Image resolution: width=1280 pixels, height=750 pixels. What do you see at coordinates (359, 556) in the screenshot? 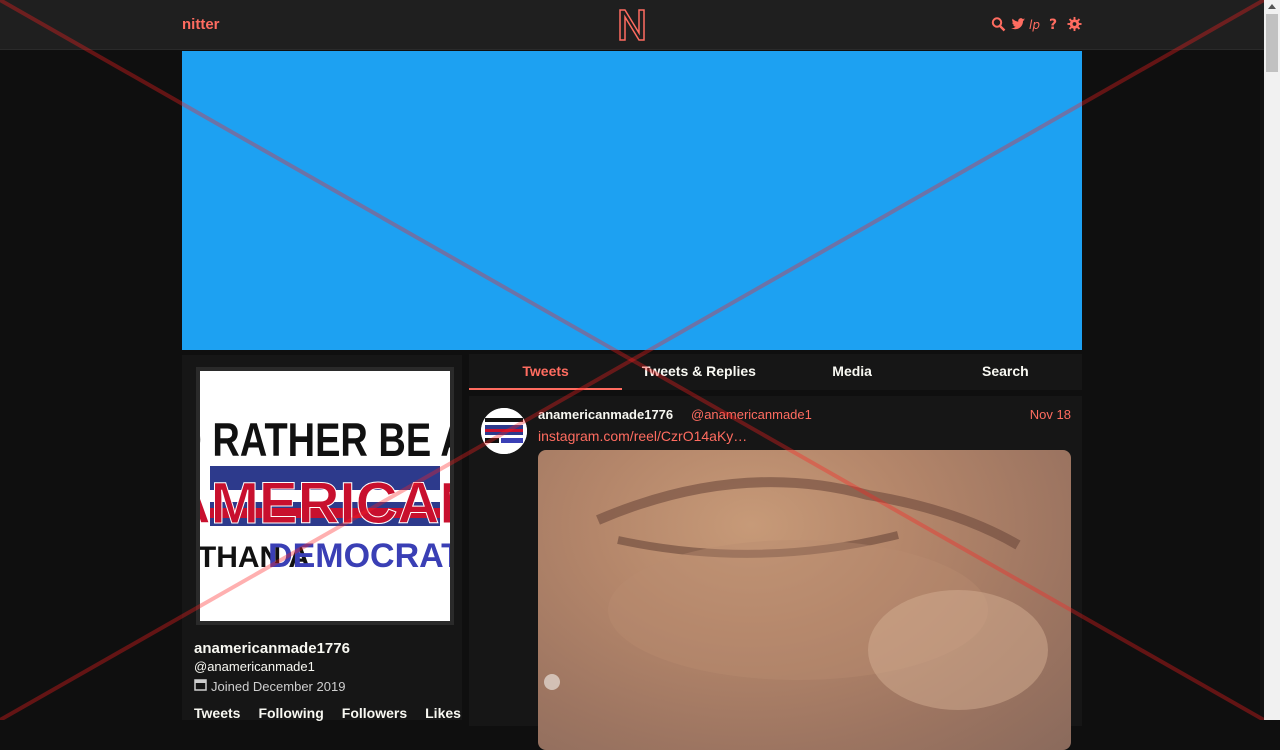
I see `avatar-line-4: DEMOCRAT` at bounding box center [359, 556].